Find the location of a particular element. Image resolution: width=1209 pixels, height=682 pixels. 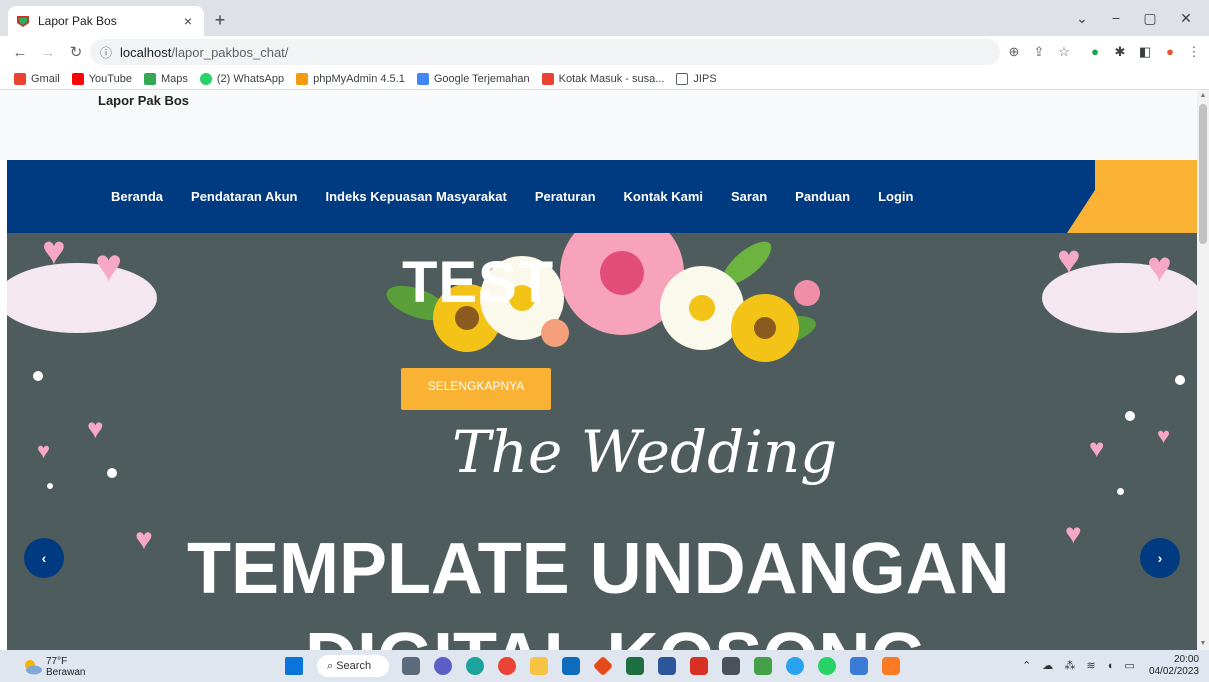

system-tray-icons: ⌃ ☁ ⁂ ≋ ◖ ▭ is located at coordinates (1080, 665).